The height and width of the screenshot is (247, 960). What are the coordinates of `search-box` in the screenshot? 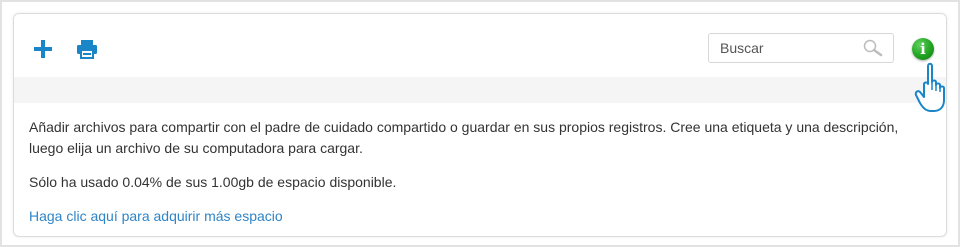 It's located at (801, 48).